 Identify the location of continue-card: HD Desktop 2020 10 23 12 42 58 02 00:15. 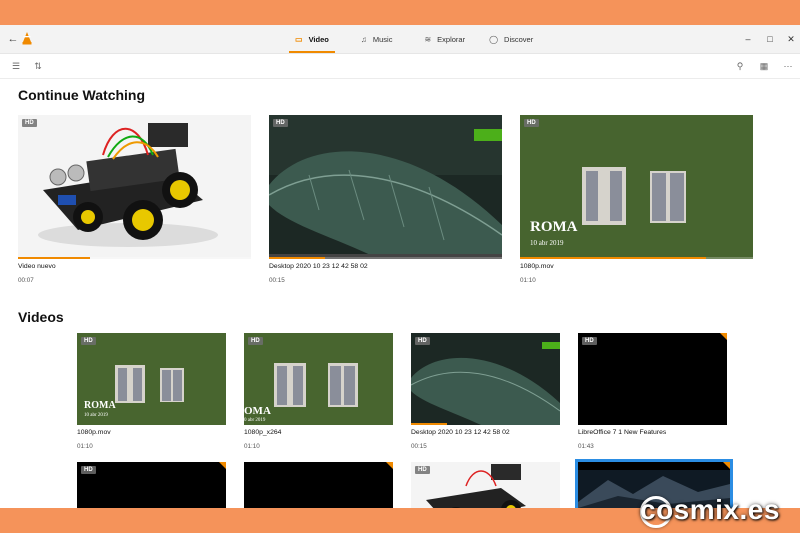
(385, 199).